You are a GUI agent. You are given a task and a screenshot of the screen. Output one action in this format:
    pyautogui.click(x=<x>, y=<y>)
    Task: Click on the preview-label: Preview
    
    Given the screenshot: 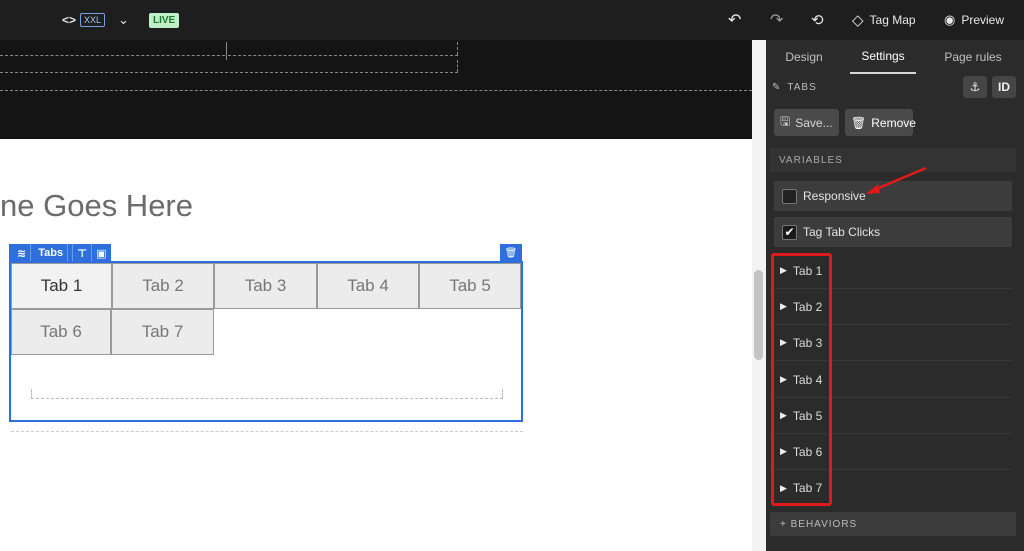 What is the action you would take?
    pyautogui.click(x=983, y=20)
    